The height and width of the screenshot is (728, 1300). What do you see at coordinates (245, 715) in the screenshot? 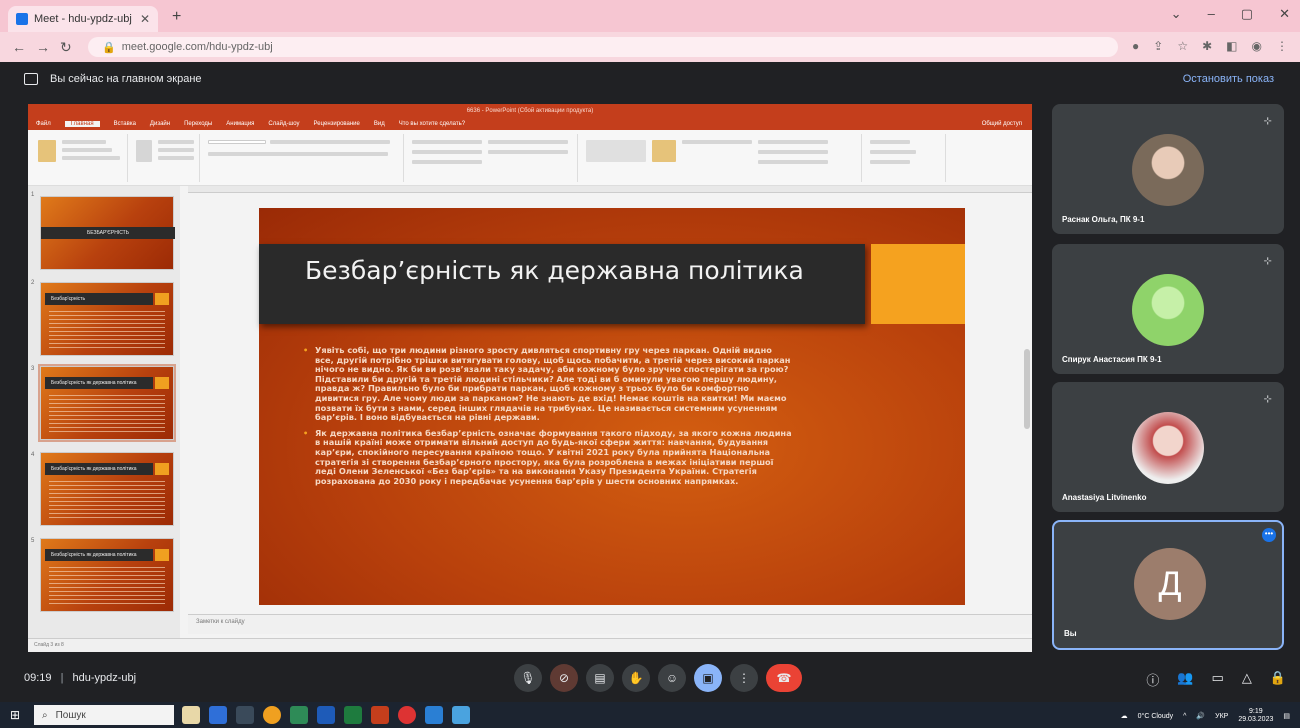
I see `task-view-icon` at bounding box center [245, 715].